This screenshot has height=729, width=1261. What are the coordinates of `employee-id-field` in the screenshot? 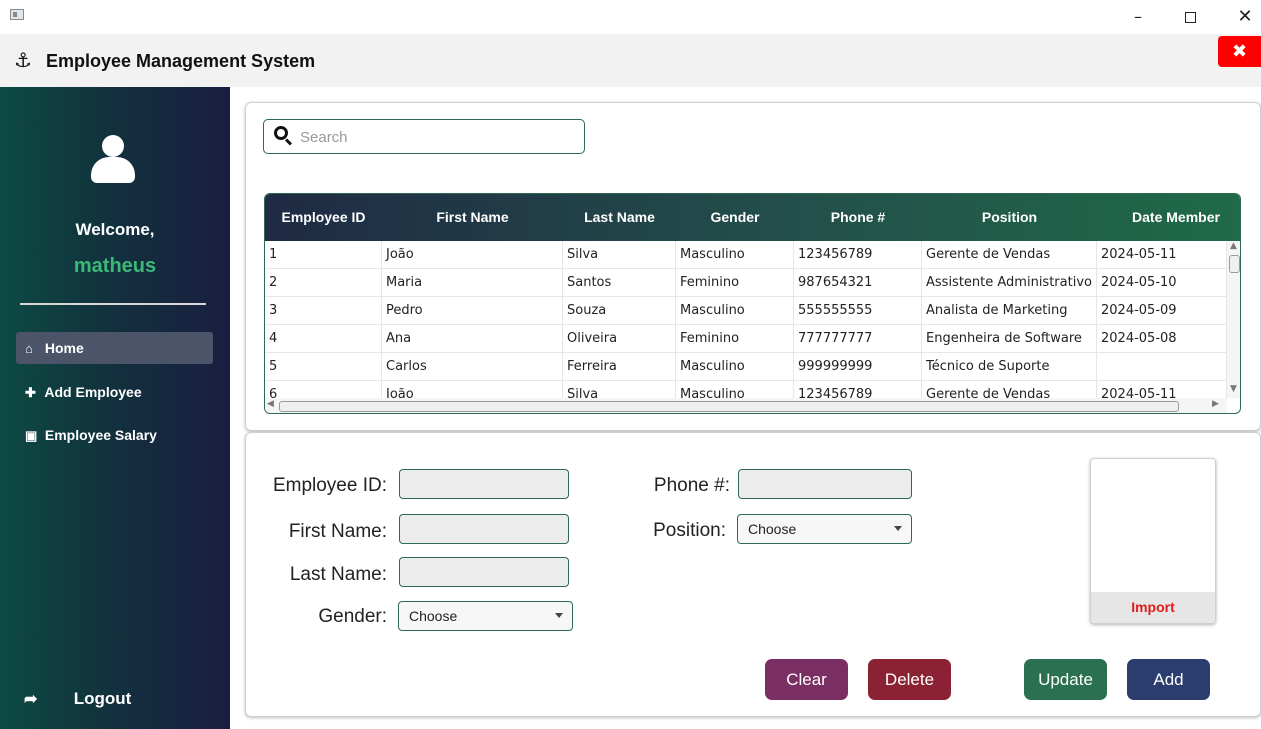 It's located at (484, 484).